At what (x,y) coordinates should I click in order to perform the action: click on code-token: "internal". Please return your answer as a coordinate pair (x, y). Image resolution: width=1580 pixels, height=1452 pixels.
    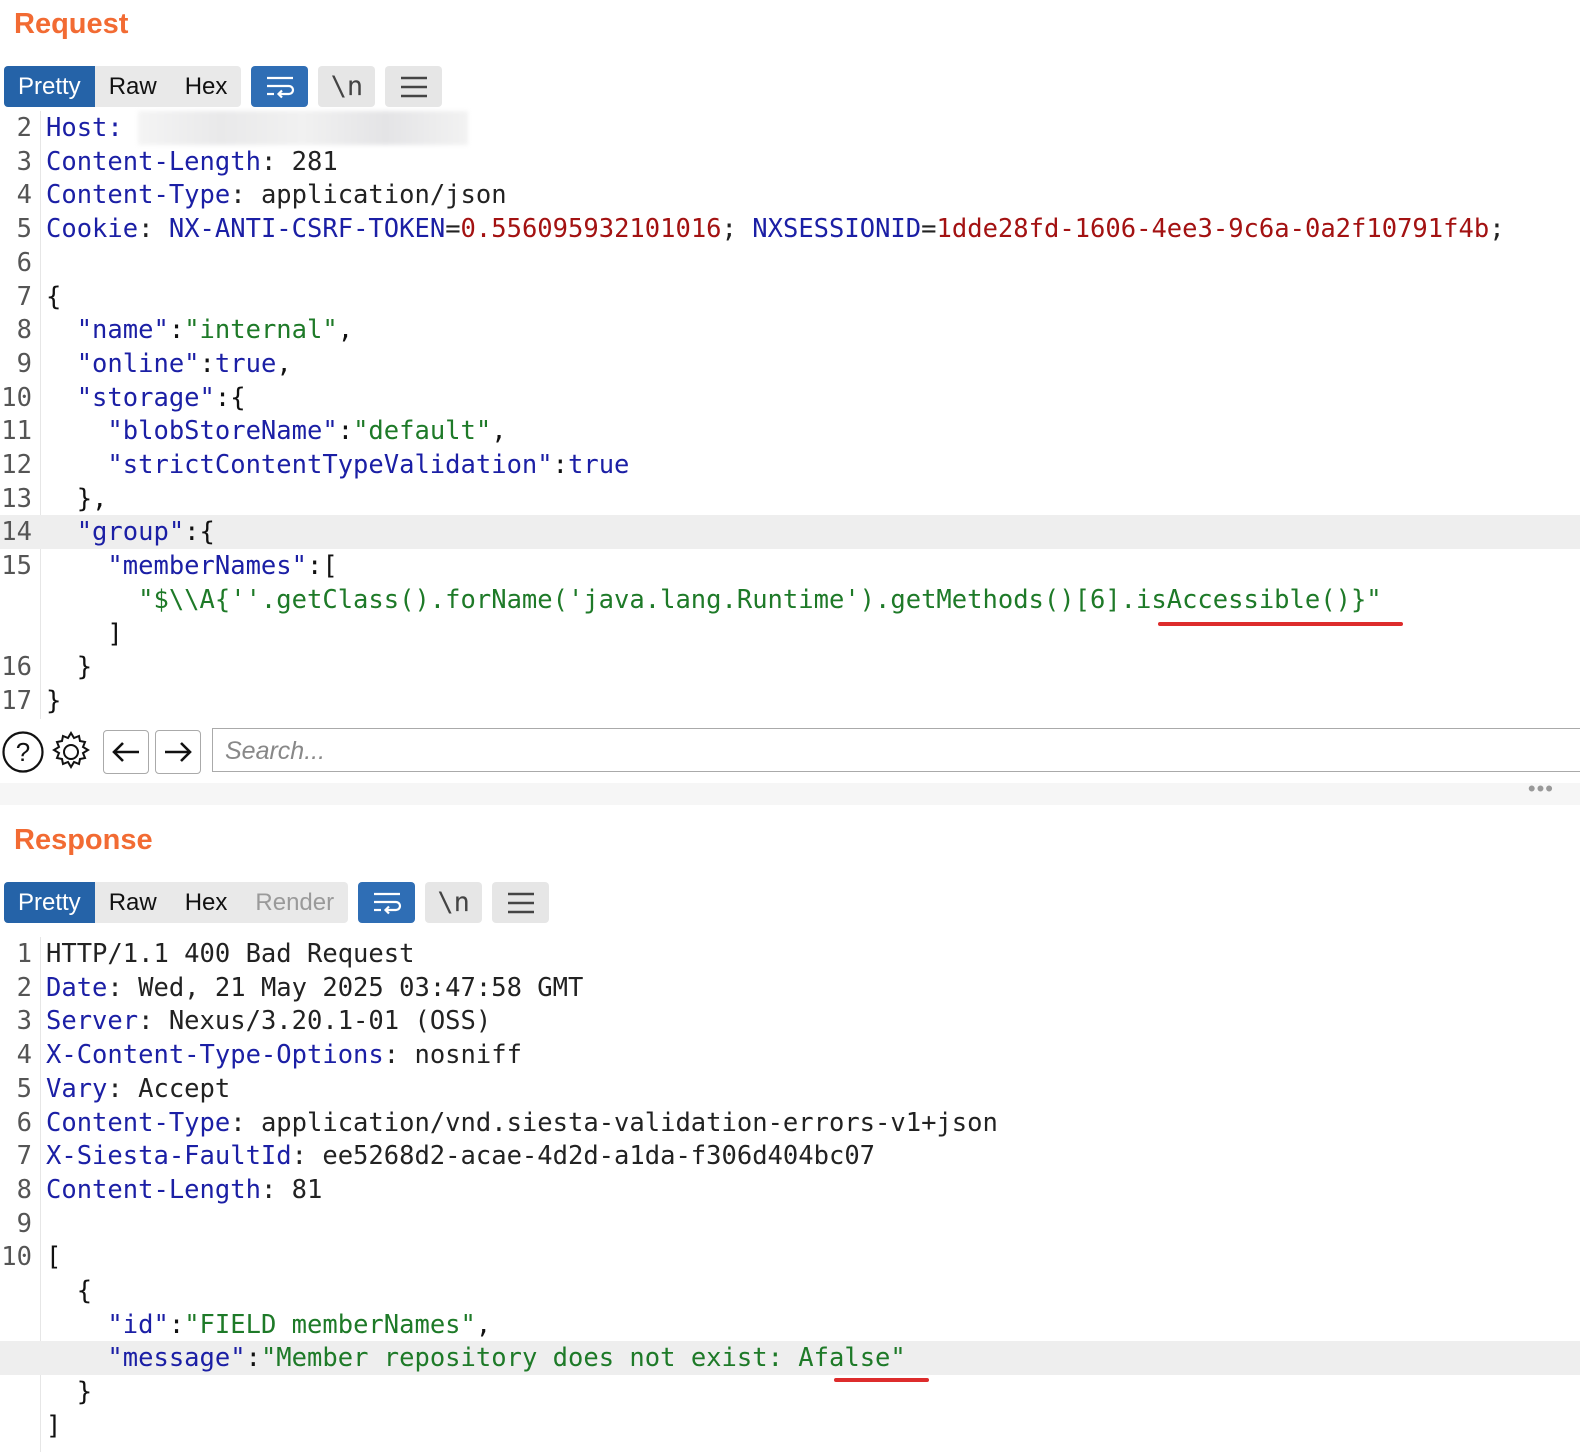
    Looking at the image, I should click on (261, 330).